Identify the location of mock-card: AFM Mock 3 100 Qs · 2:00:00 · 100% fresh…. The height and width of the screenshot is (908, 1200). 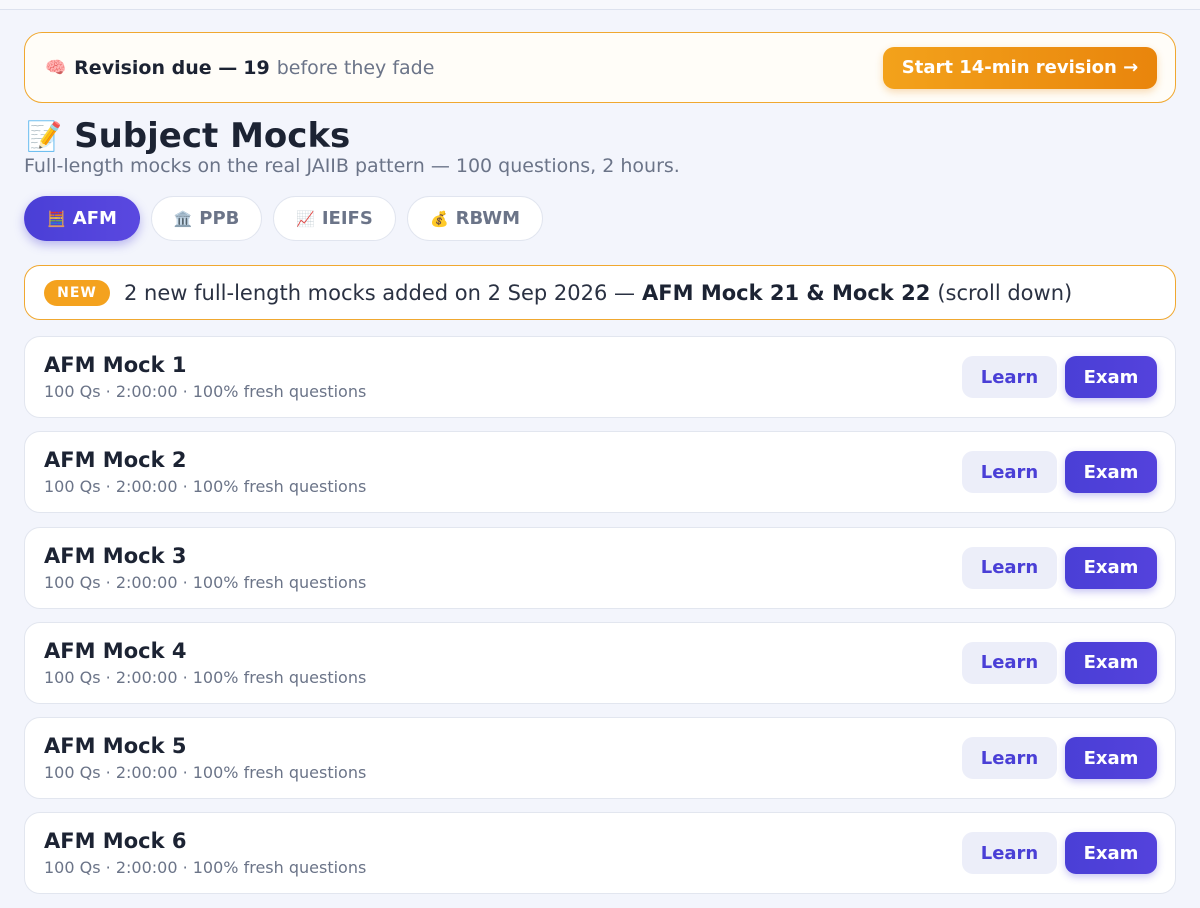
(600, 567).